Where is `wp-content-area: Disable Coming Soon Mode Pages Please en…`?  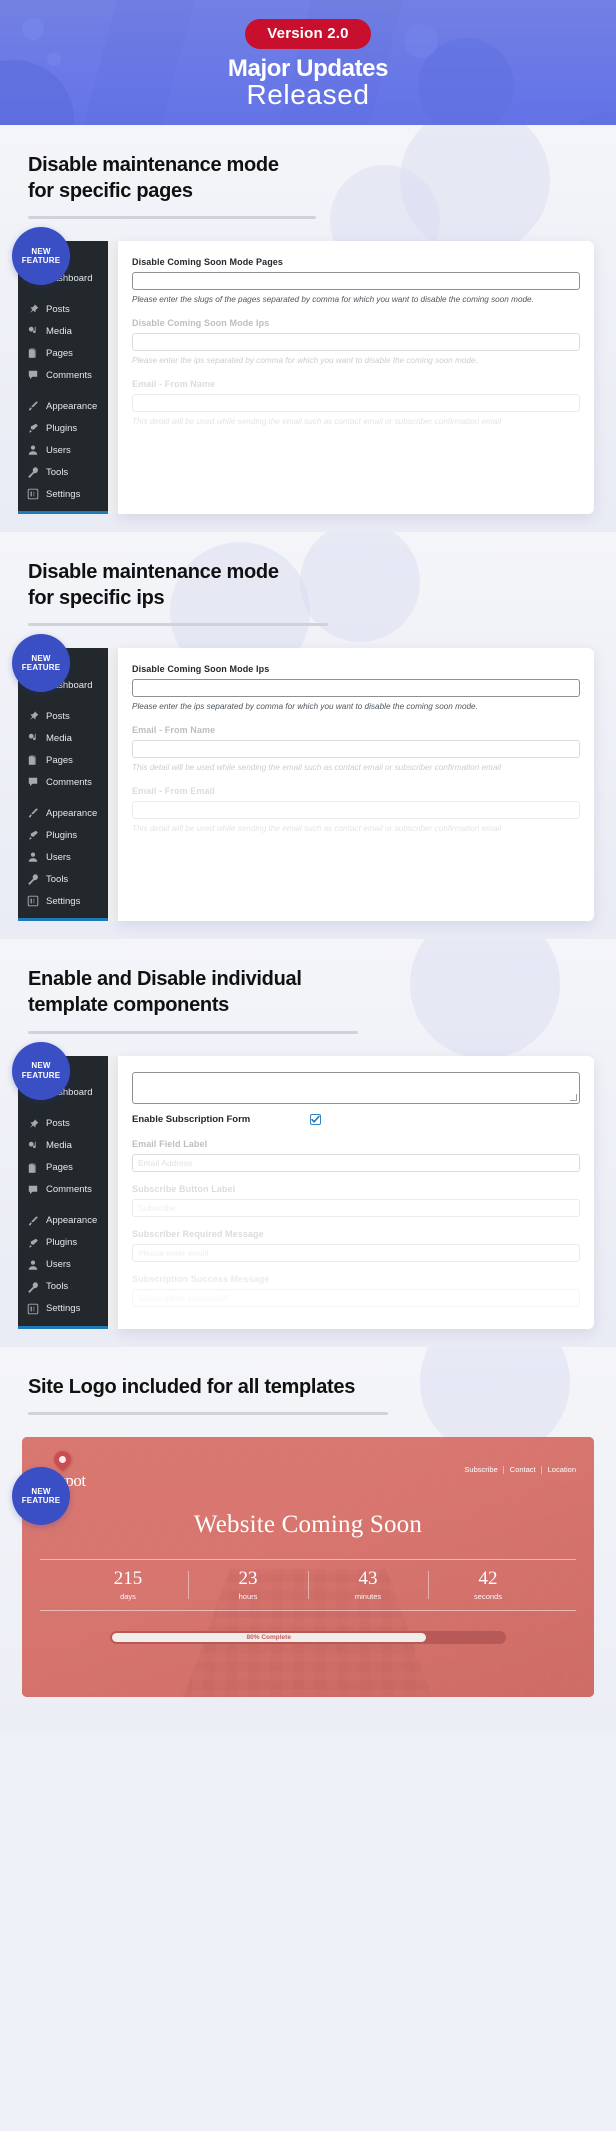 wp-content-area: Disable Coming Soon Mode Pages Please en… is located at coordinates (351, 378).